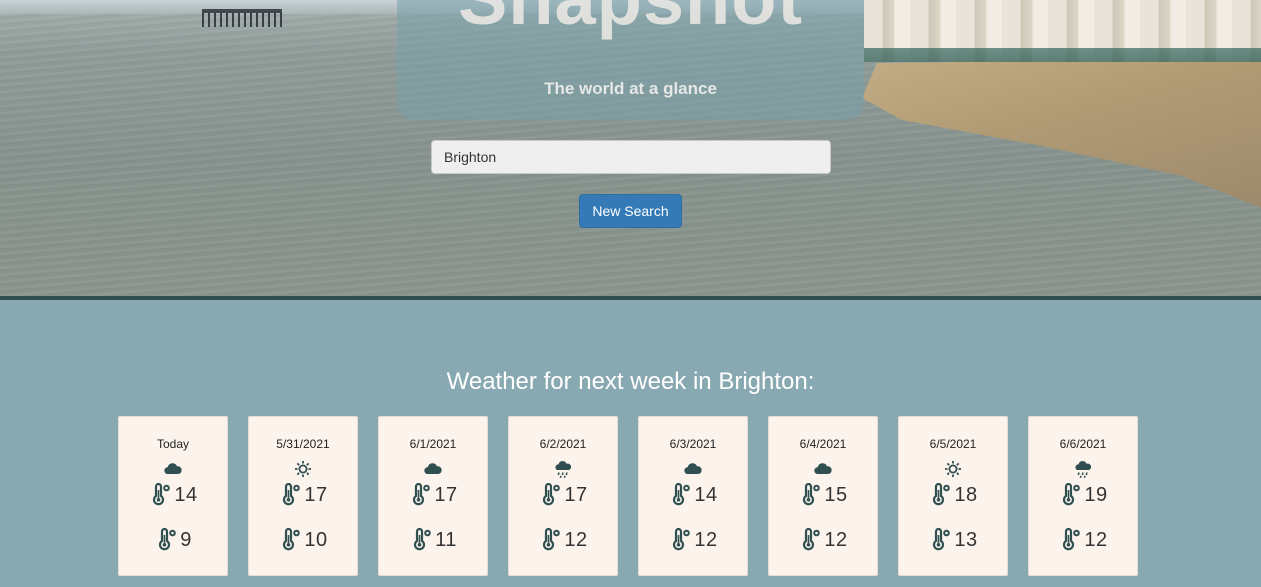 The height and width of the screenshot is (587, 1261). I want to click on low-temp: 10, so click(303, 540).